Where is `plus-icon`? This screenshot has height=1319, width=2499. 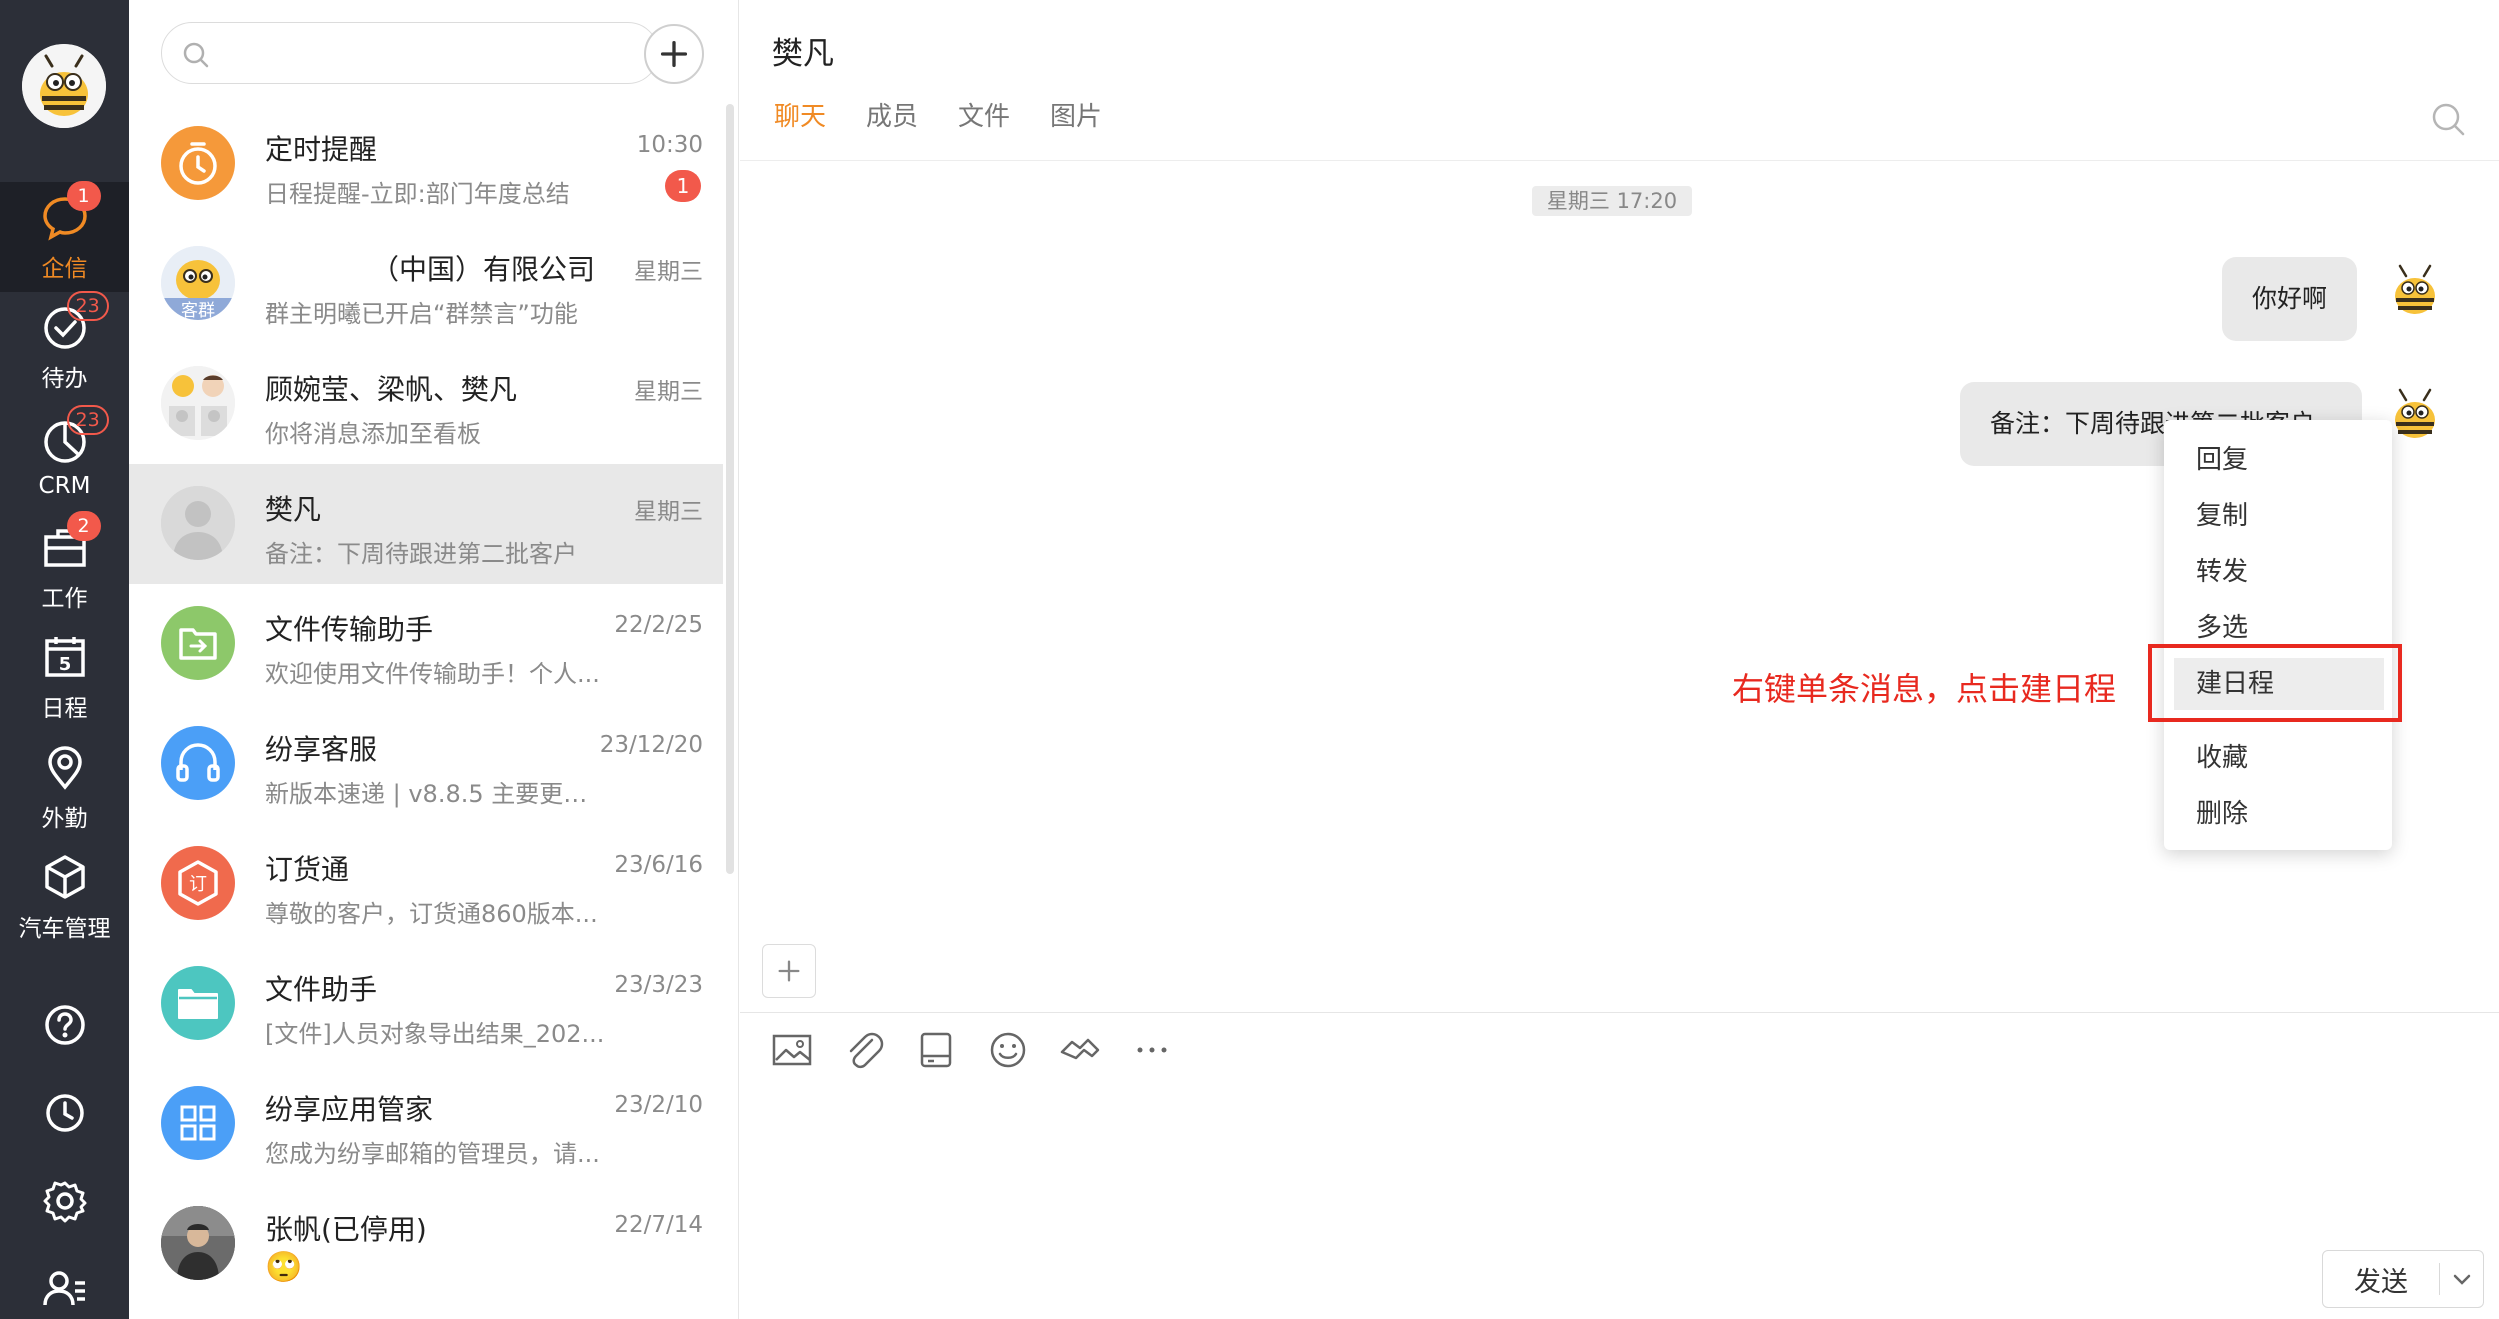
plus-icon is located at coordinates (674, 54).